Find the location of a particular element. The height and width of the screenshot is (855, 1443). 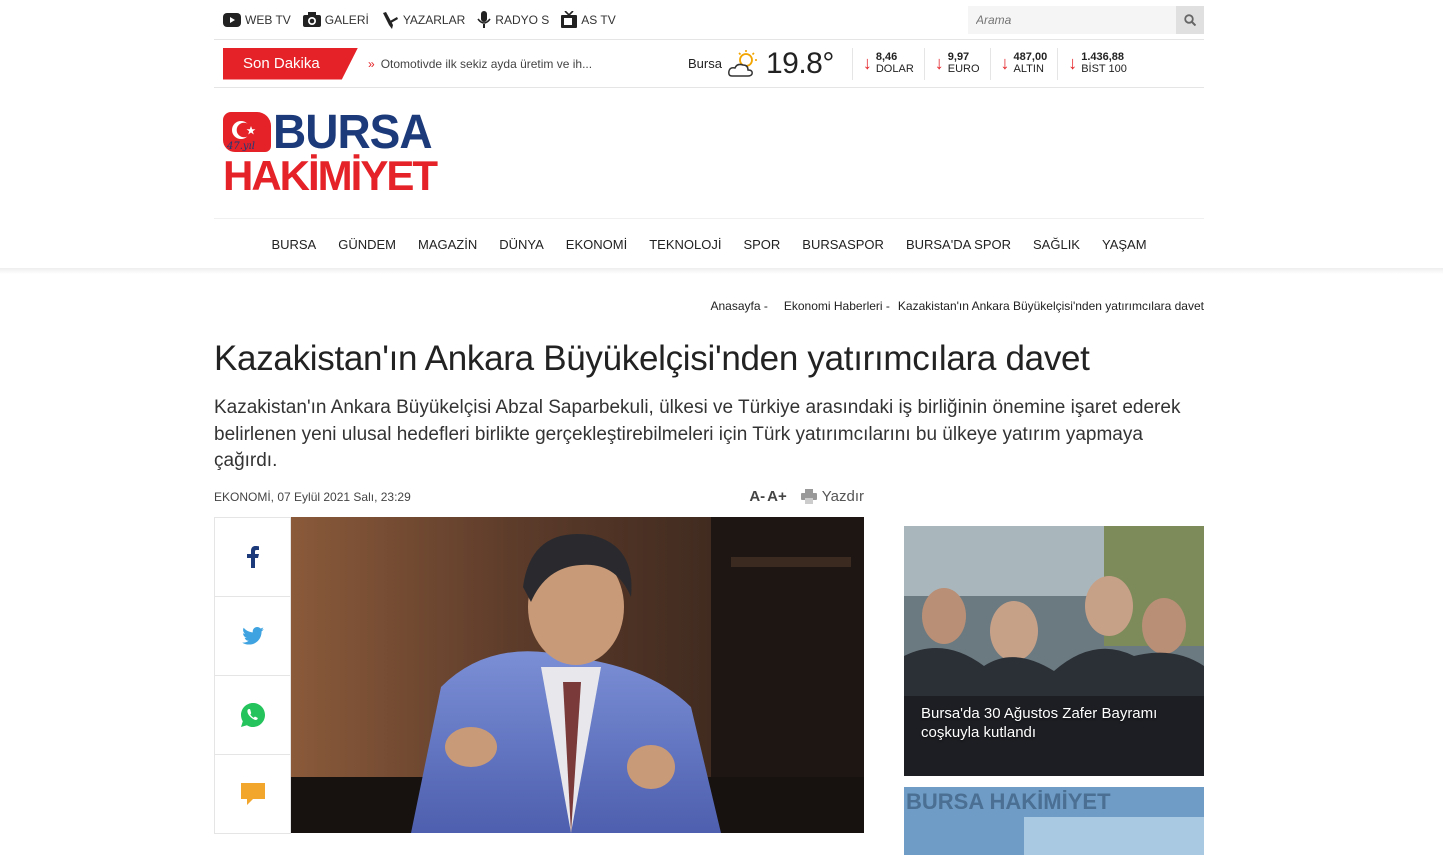

top-bar: WEB TV GALERİ YAZARLAR RADYO S AS TV is located at coordinates (709, 20).